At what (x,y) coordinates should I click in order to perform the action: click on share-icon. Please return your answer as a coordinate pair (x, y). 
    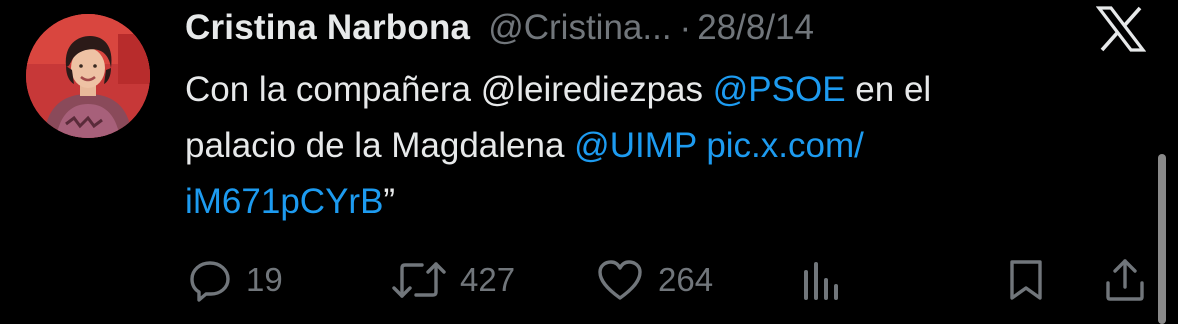
    Looking at the image, I should click on (1125, 280).